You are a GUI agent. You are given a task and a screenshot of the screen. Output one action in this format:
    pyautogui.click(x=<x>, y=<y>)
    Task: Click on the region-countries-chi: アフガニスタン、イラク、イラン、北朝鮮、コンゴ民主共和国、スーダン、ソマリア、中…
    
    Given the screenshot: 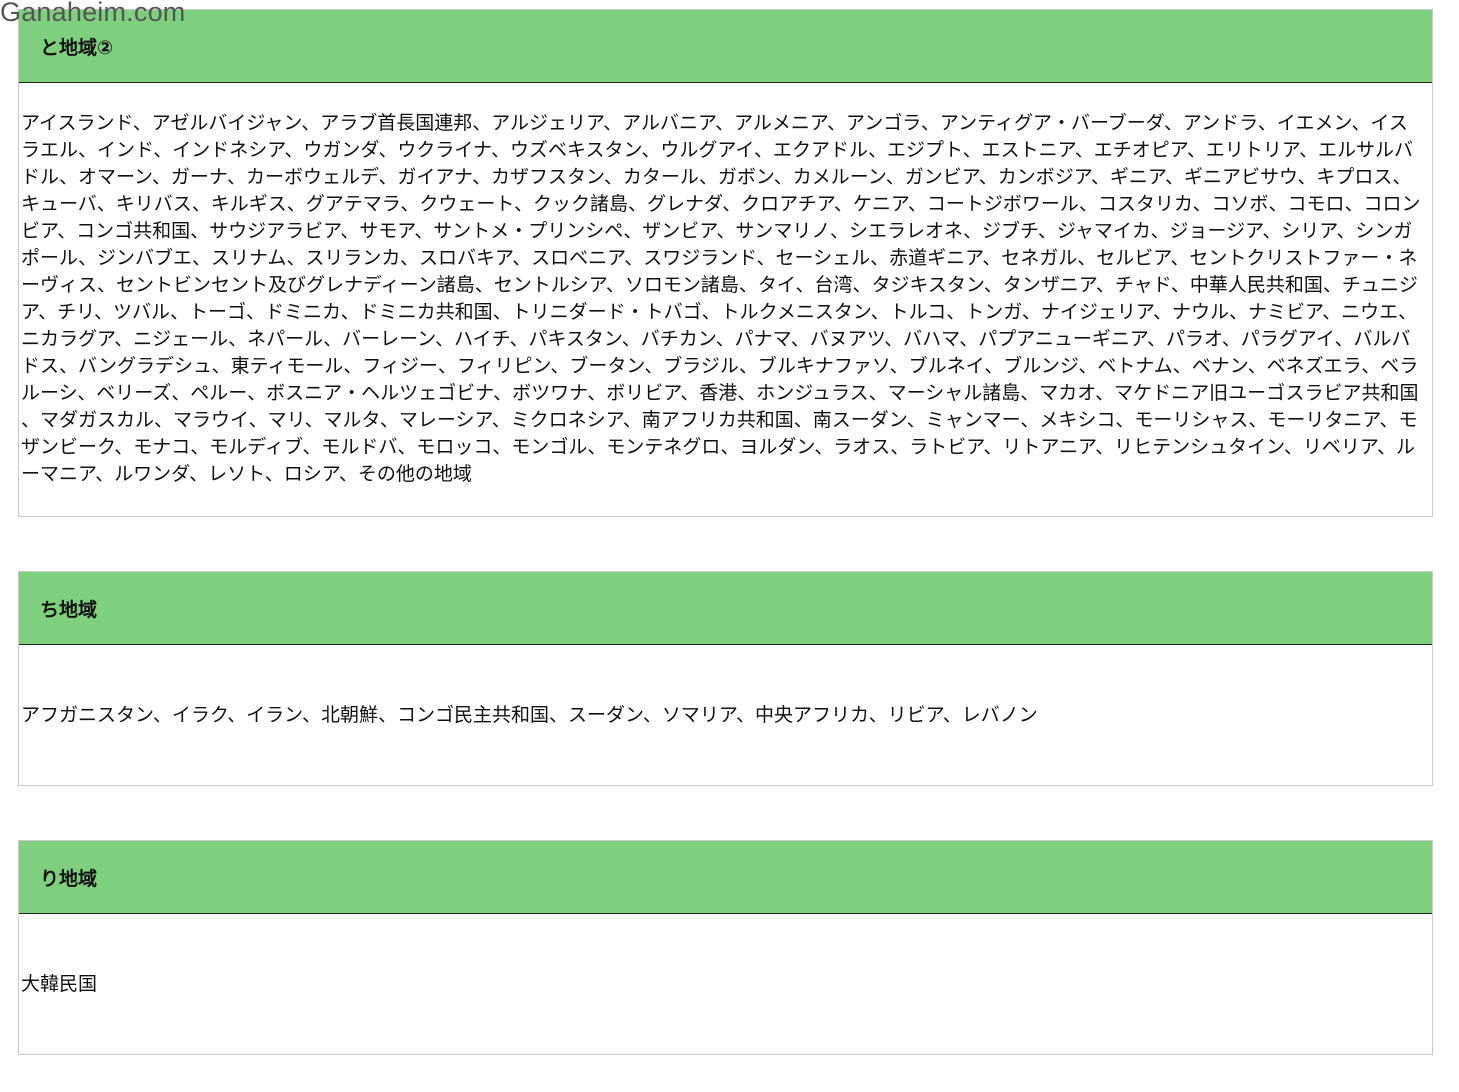 What is the action you would take?
    pyautogui.click(x=529, y=714)
    